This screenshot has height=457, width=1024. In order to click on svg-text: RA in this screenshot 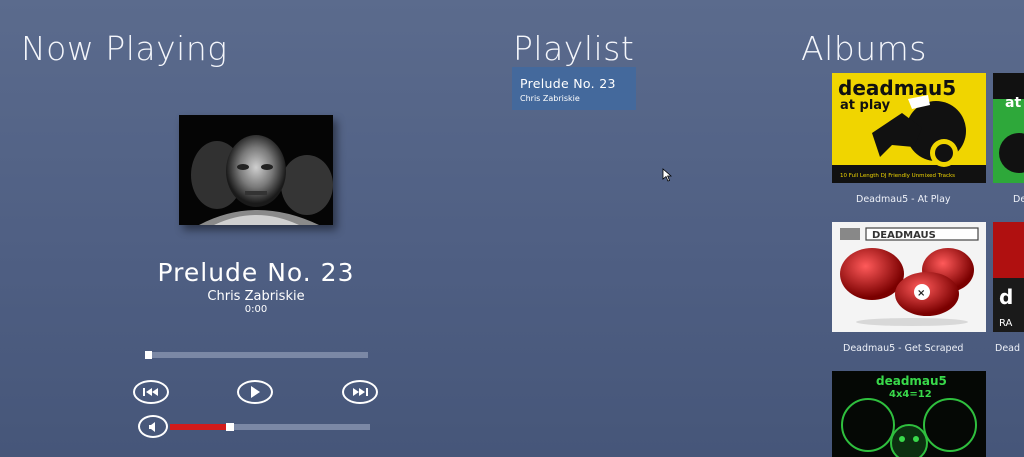, I will do `click(1006, 323)`.